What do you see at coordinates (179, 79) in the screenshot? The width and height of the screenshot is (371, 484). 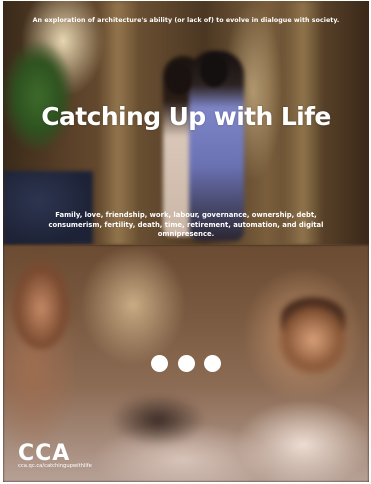 I see `woman-head` at bounding box center [179, 79].